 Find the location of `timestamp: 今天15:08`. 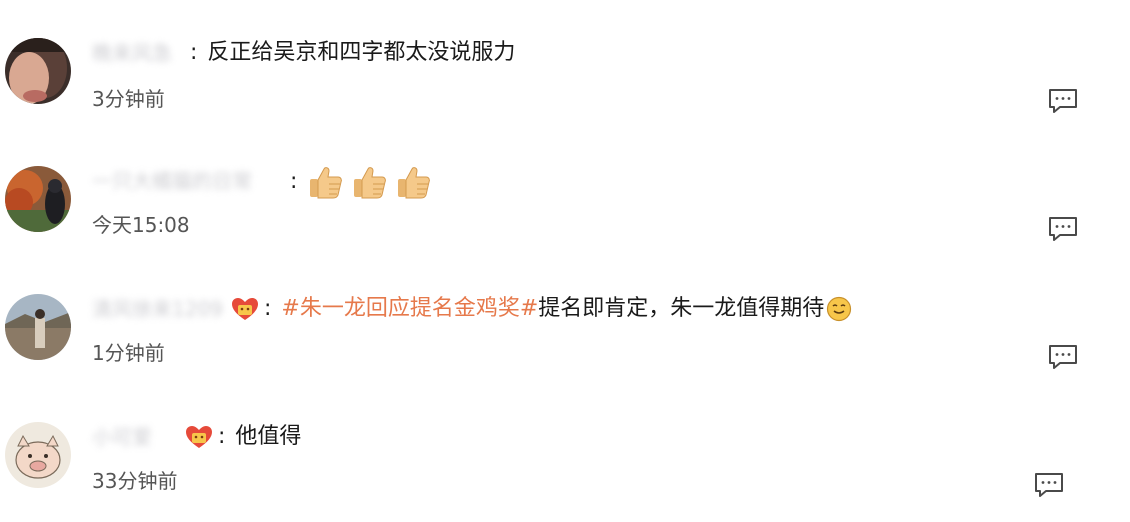

timestamp: 今天15:08 is located at coordinates (141, 225).